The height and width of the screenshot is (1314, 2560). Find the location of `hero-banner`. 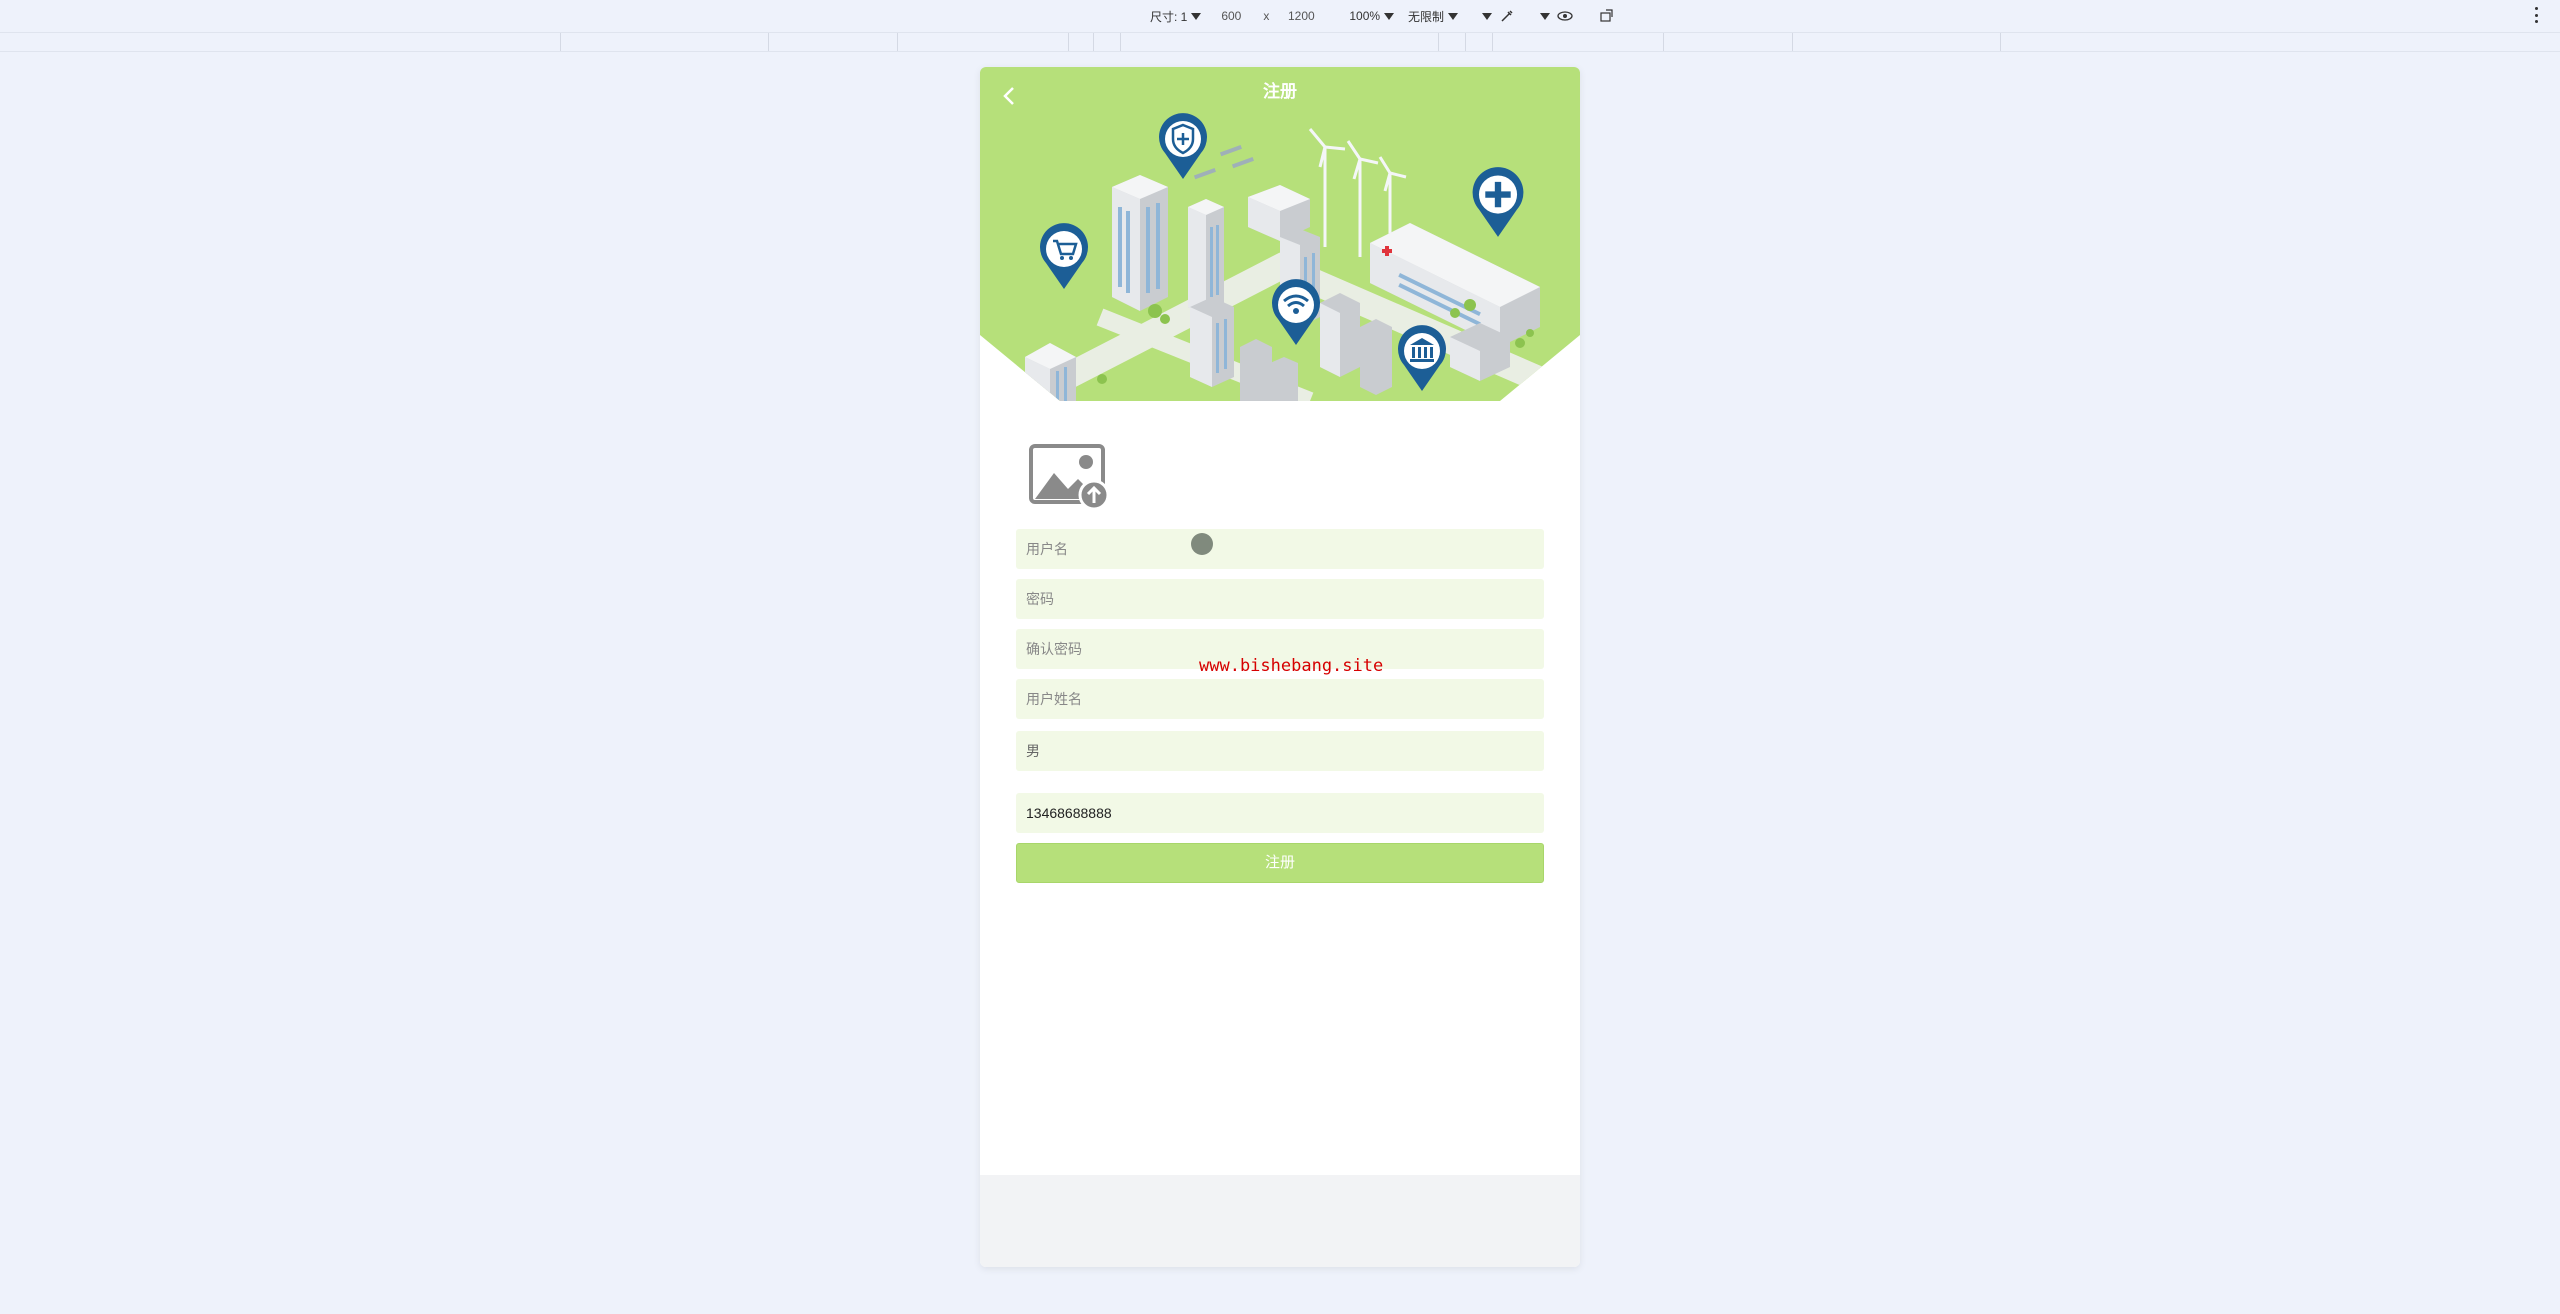

hero-banner is located at coordinates (1280, 234).